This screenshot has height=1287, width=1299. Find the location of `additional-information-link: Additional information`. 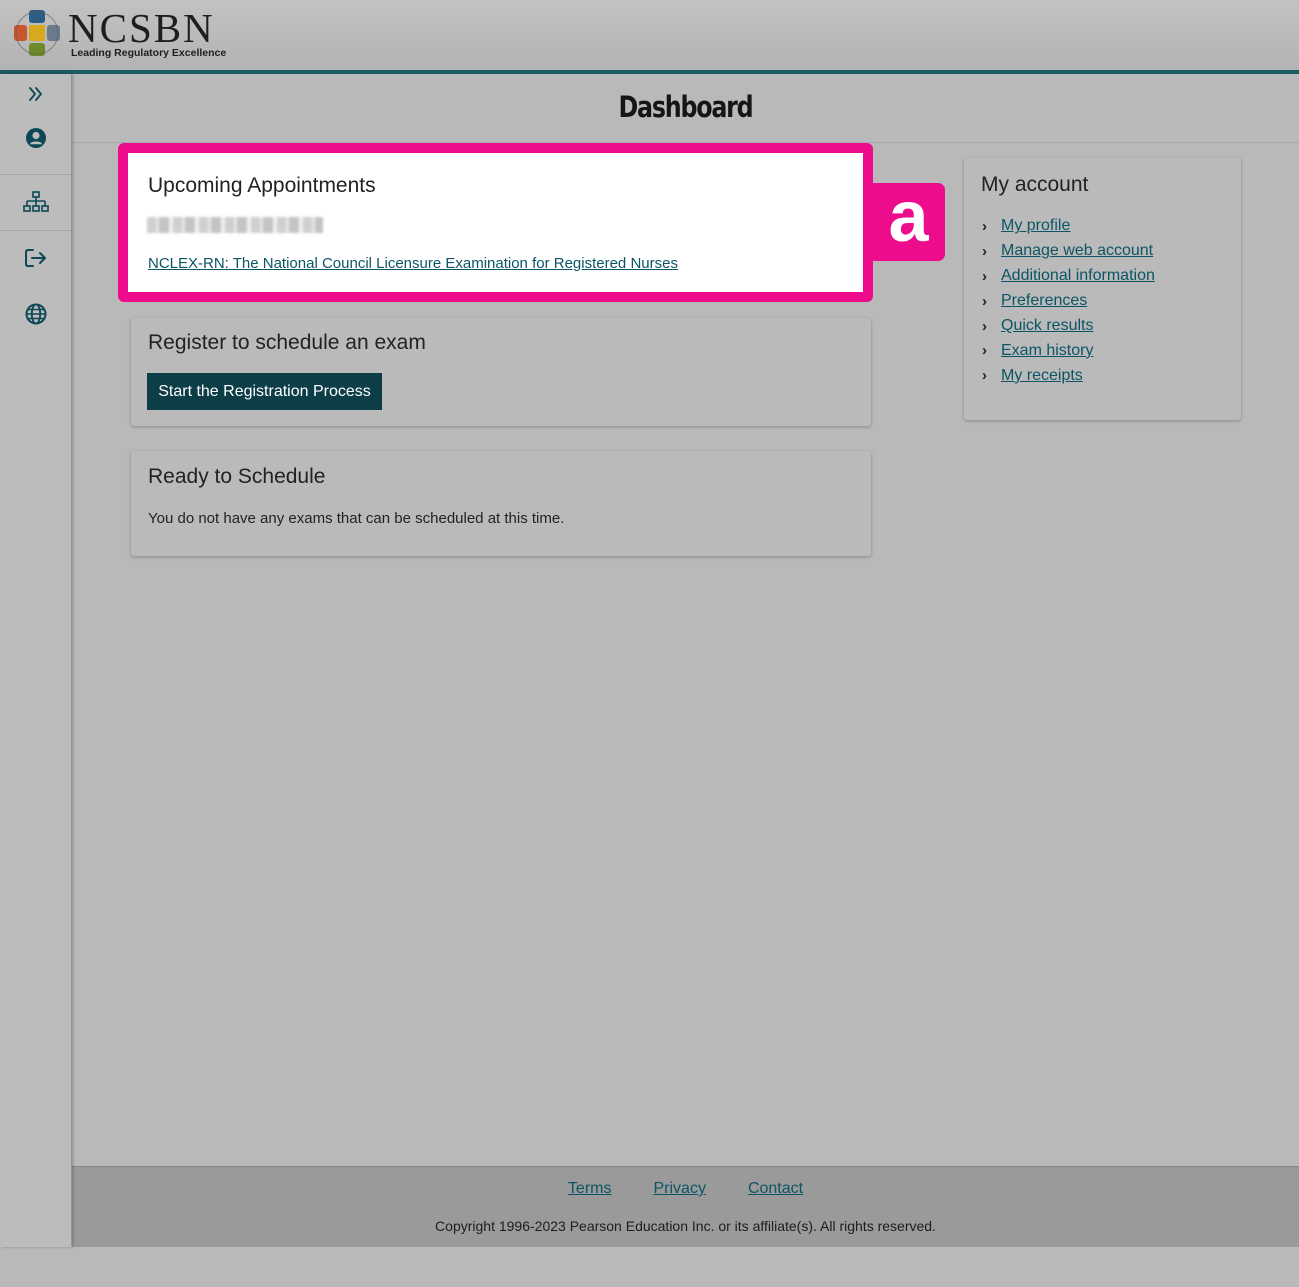

additional-information-link: Additional information is located at coordinates (1078, 276).